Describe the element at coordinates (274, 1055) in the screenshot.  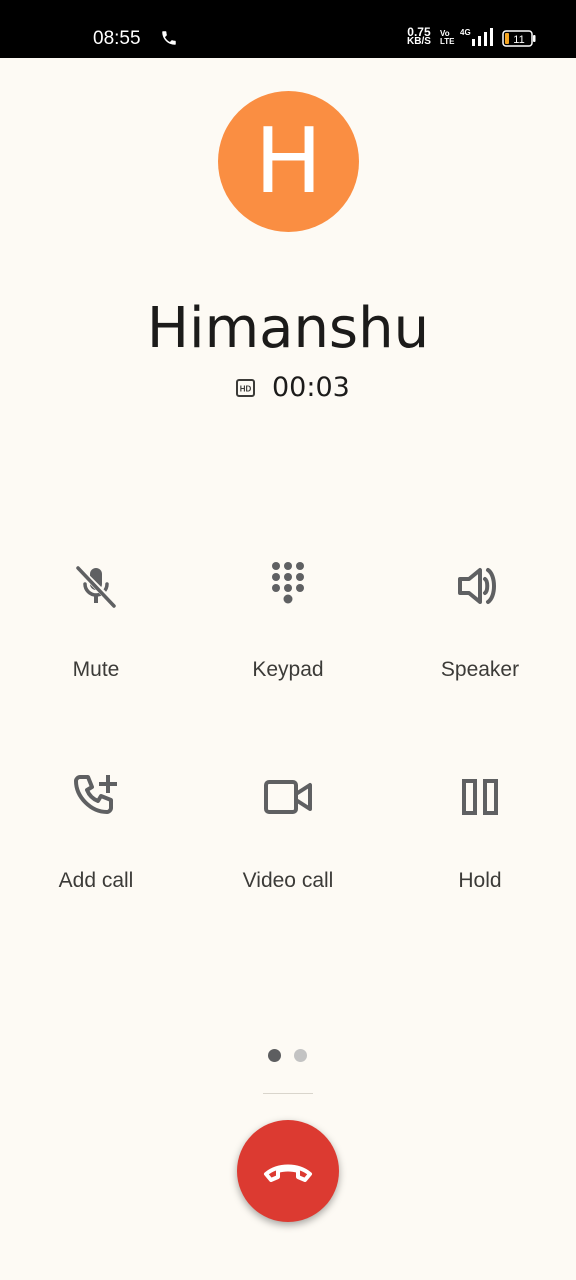
I see `page-dot-active` at that location.